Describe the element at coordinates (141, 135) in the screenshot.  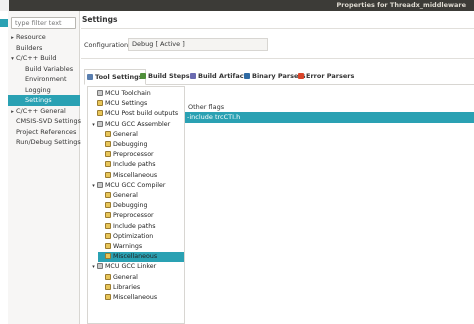
I see `tree-item-assembler-general: General` at that location.